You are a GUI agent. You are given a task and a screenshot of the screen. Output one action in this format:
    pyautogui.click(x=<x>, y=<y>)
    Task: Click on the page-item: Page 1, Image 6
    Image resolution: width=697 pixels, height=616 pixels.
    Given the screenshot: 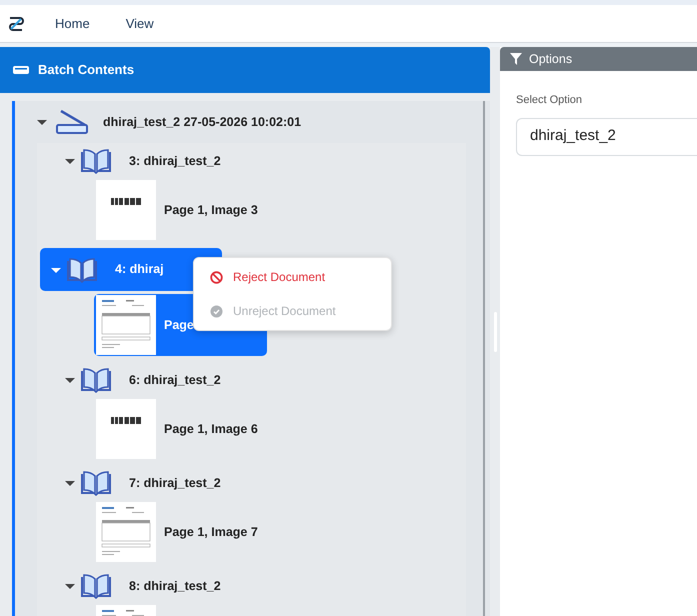 What is the action you would take?
    pyautogui.click(x=281, y=429)
    